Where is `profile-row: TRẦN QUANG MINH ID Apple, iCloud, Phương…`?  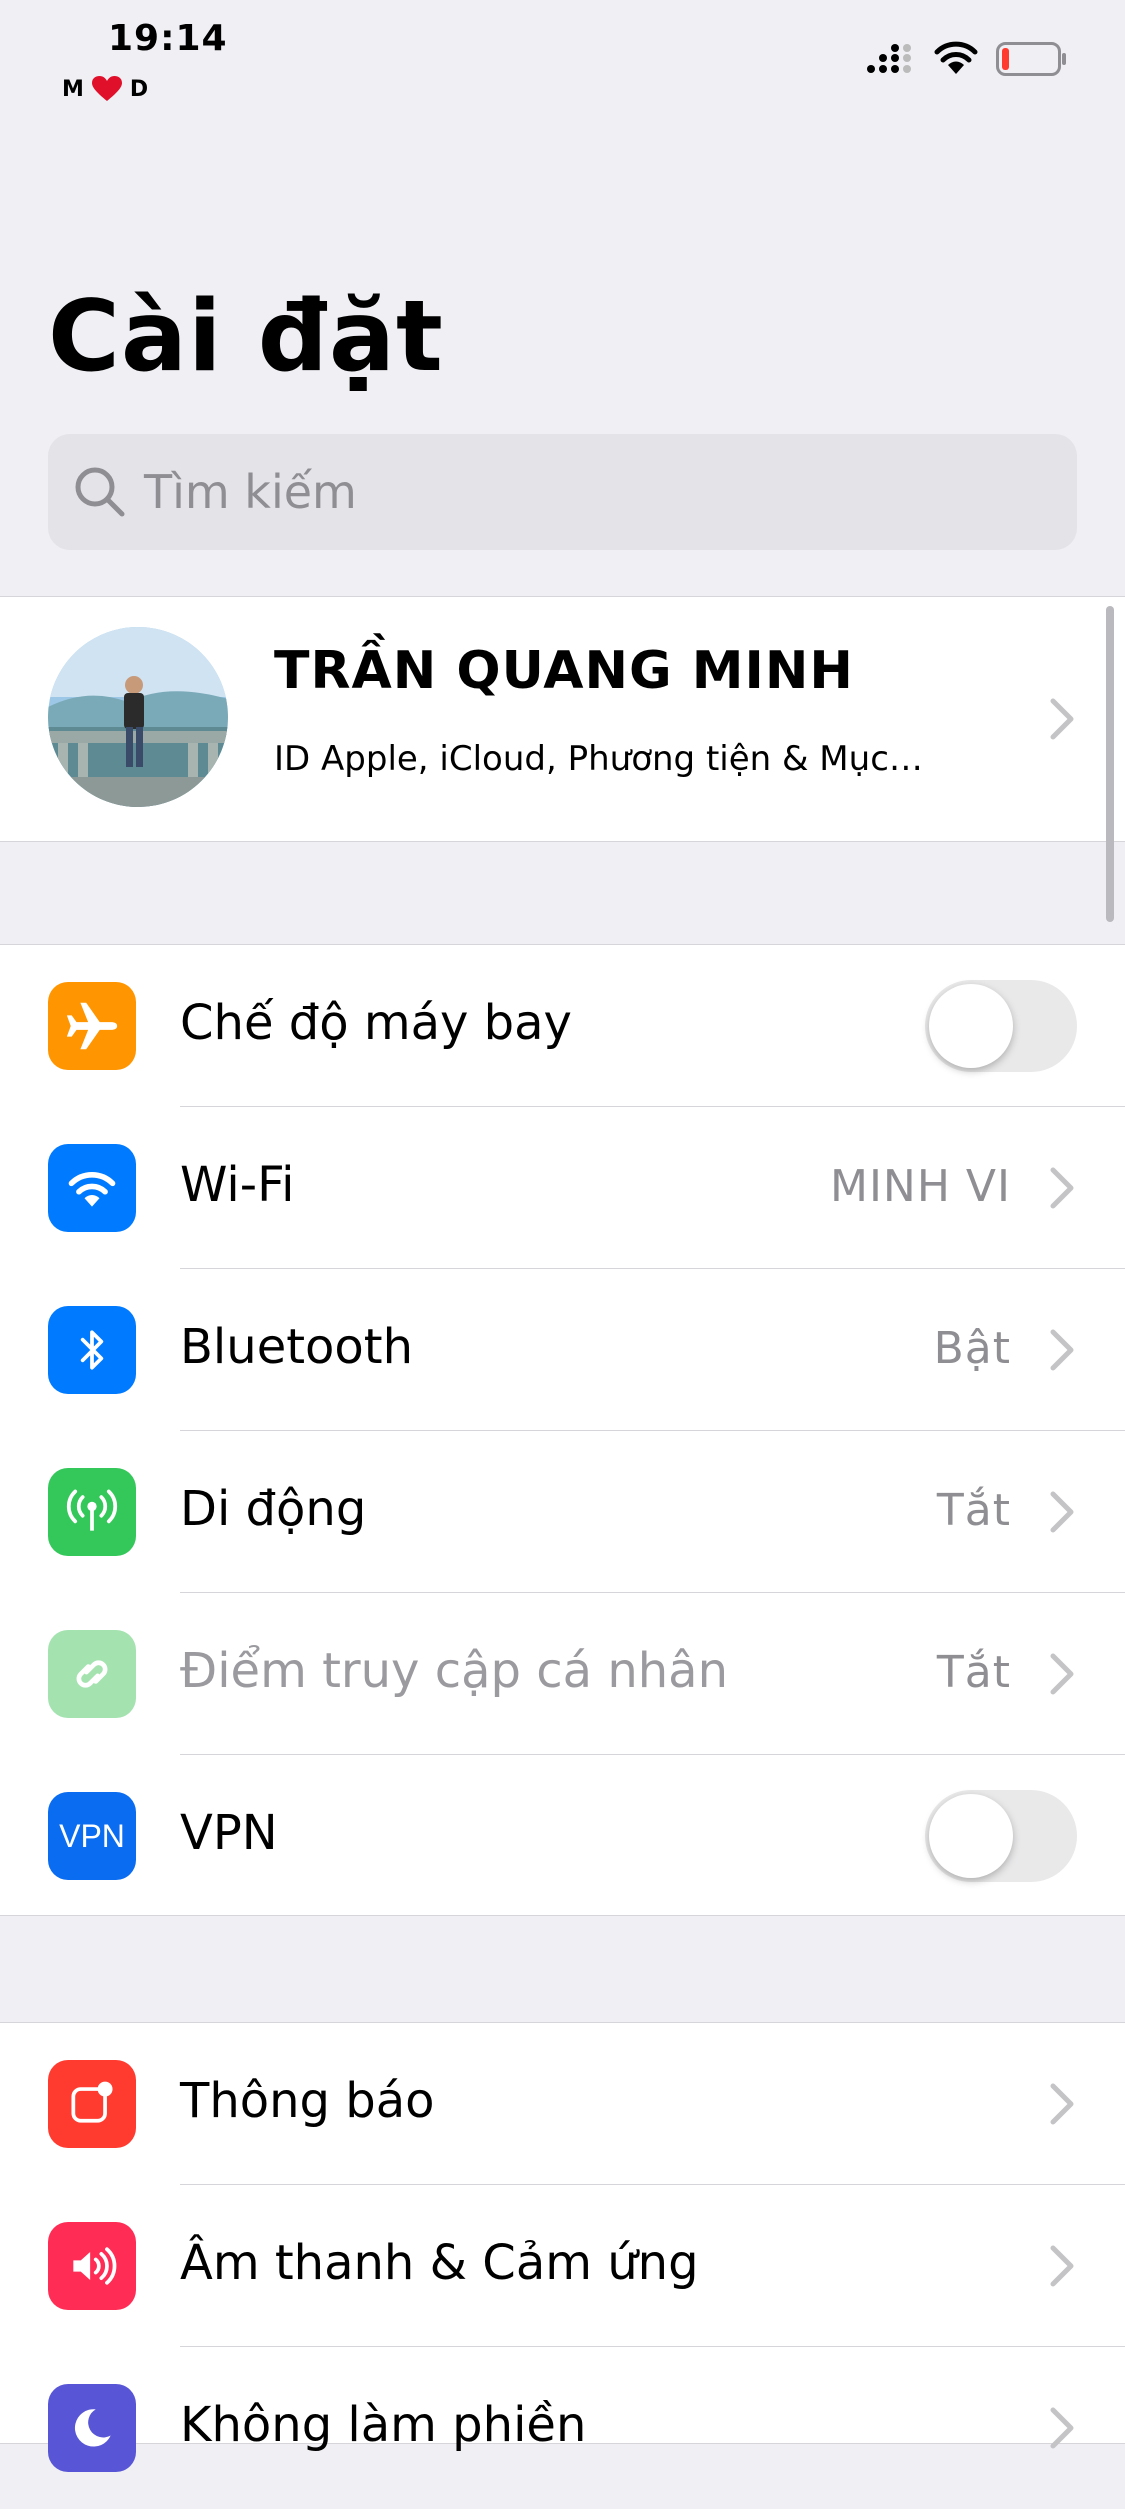
profile-row: TRẦN QUANG MINH ID Apple, iCloud, Phương… is located at coordinates (562, 719).